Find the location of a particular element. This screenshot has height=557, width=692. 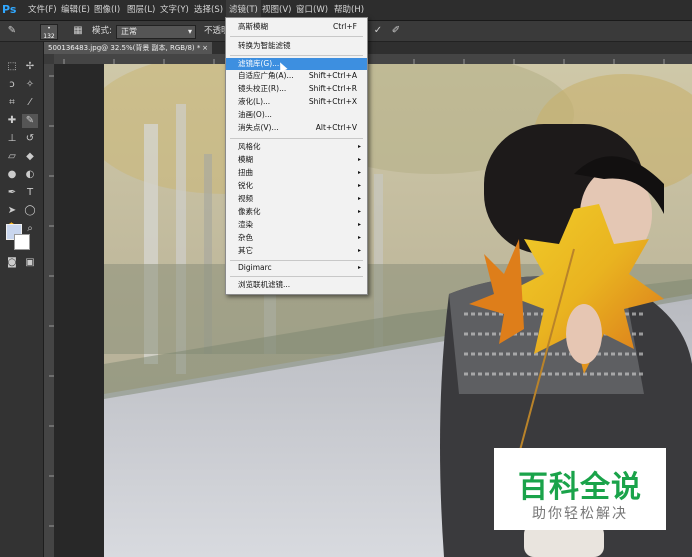

menu-item-sharpen: 锐化 ▸ is located at coordinates (296, 186).